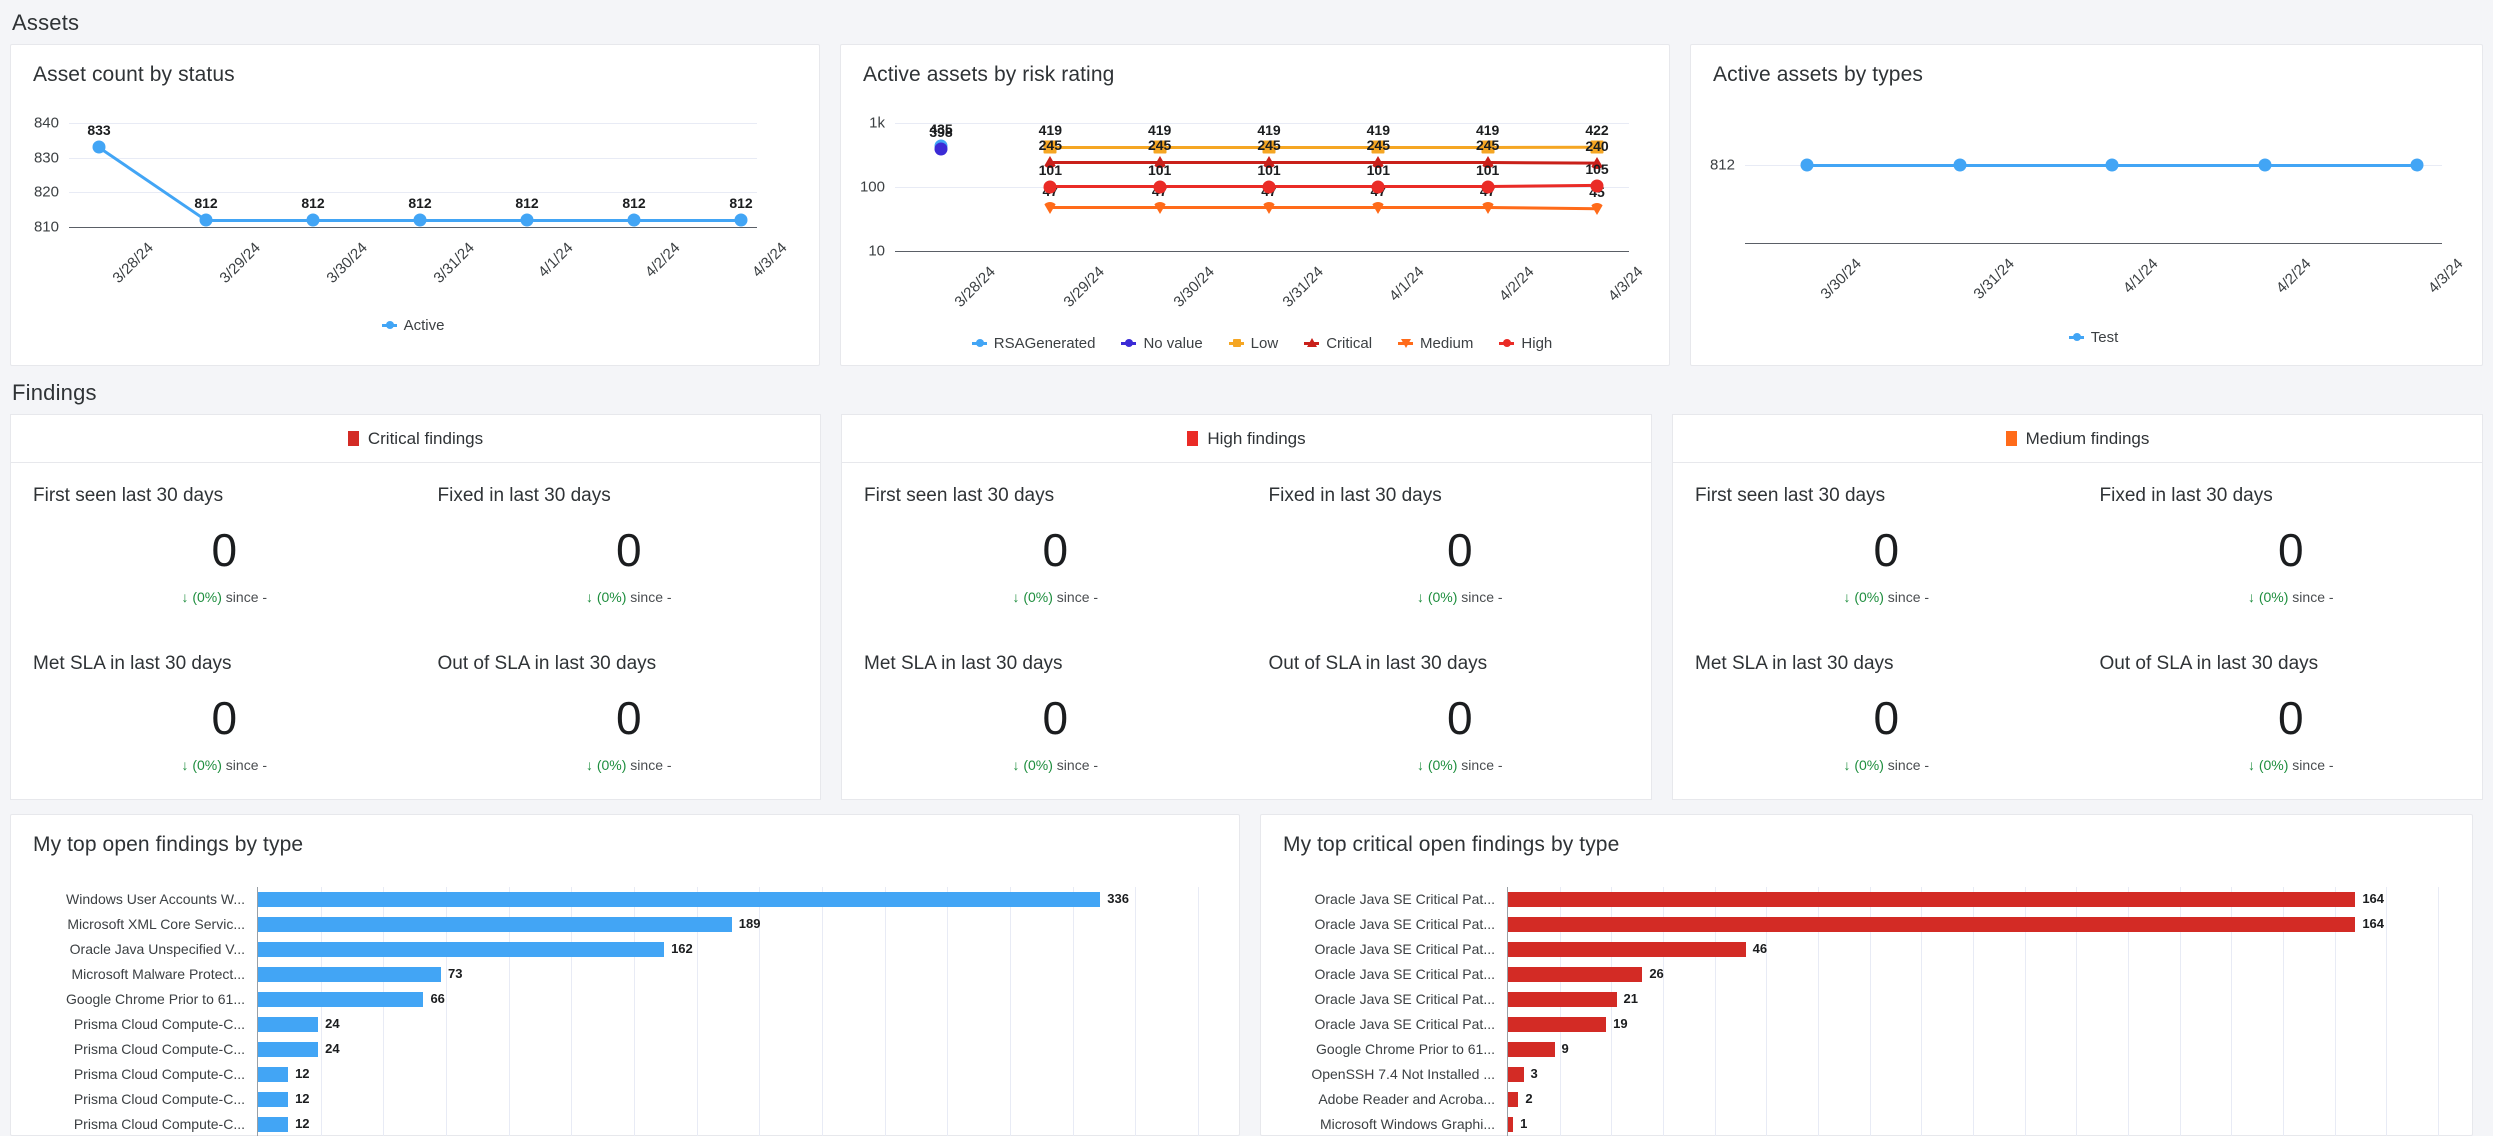 This screenshot has height=1136, width=2493. Describe the element at coordinates (1482, 597) in the screenshot. I see `kpi-delta-since: since -` at that location.